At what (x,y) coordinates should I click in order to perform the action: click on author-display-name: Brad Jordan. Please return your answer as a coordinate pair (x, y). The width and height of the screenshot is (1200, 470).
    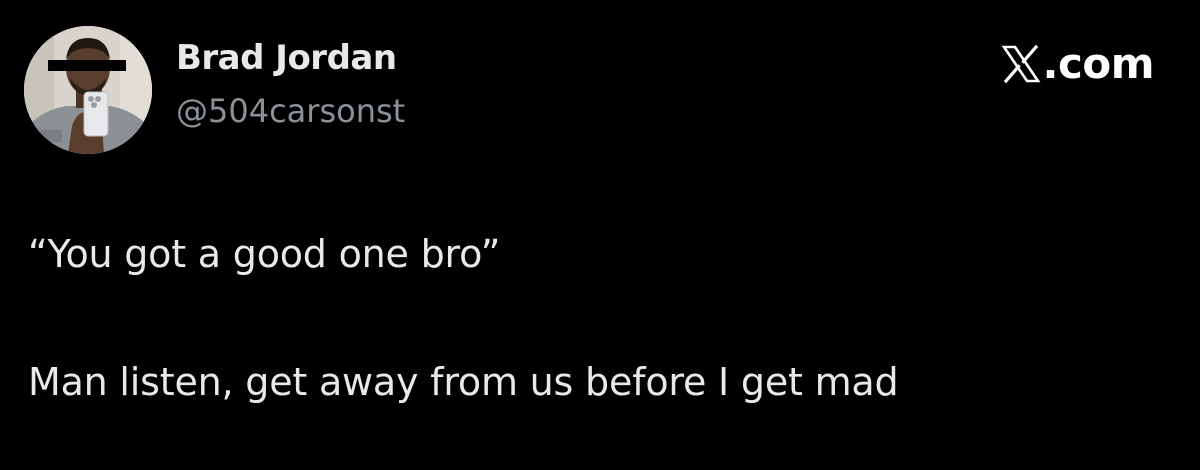
    Looking at the image, I should click on (286, 58).